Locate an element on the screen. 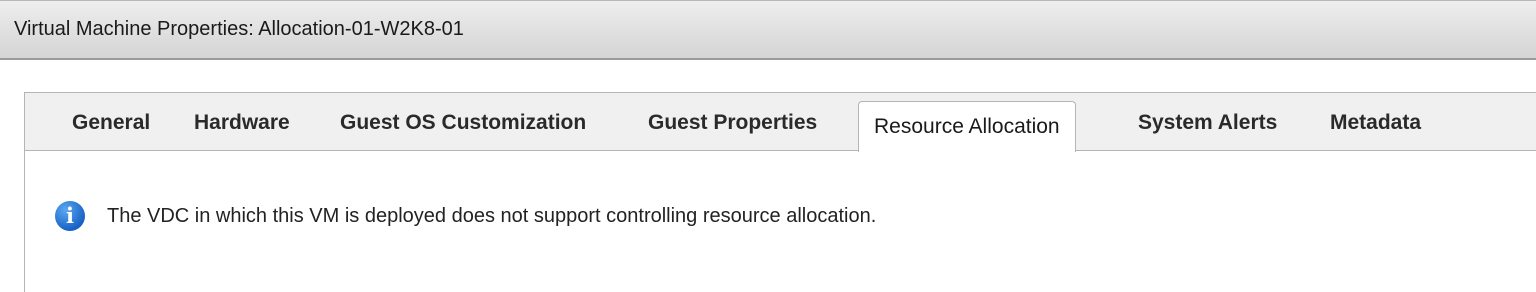 This screenshot has width=1536, height=292. tab-guest-properties: Guest Properties is located at coordinates (732, 123).